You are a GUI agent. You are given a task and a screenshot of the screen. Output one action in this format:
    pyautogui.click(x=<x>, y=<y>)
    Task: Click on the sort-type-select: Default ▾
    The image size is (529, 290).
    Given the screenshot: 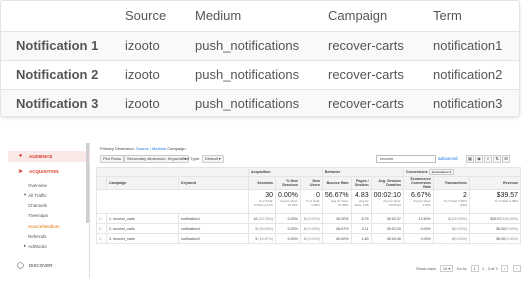 What is the action you would take?
    pyautogui.click(x=213, y=159)
    